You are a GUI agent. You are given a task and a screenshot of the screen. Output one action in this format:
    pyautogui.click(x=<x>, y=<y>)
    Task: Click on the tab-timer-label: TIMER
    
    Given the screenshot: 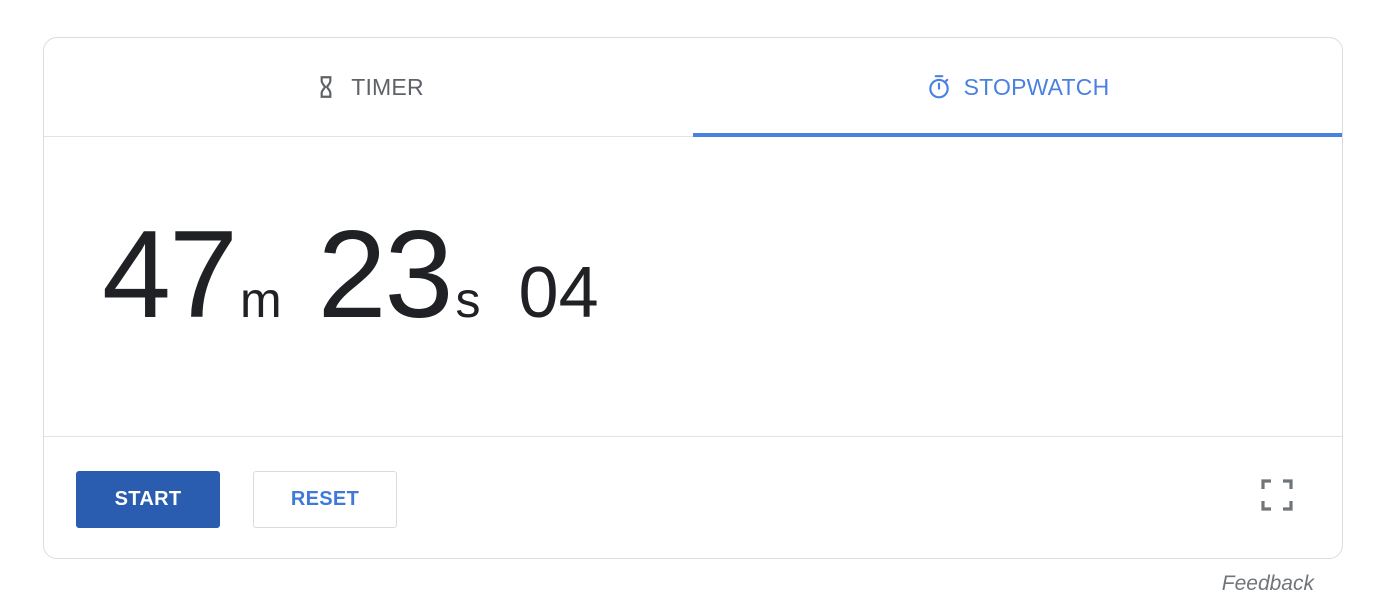 What is the action you would take?
    pyautogui.click(x=387, y=86)
    